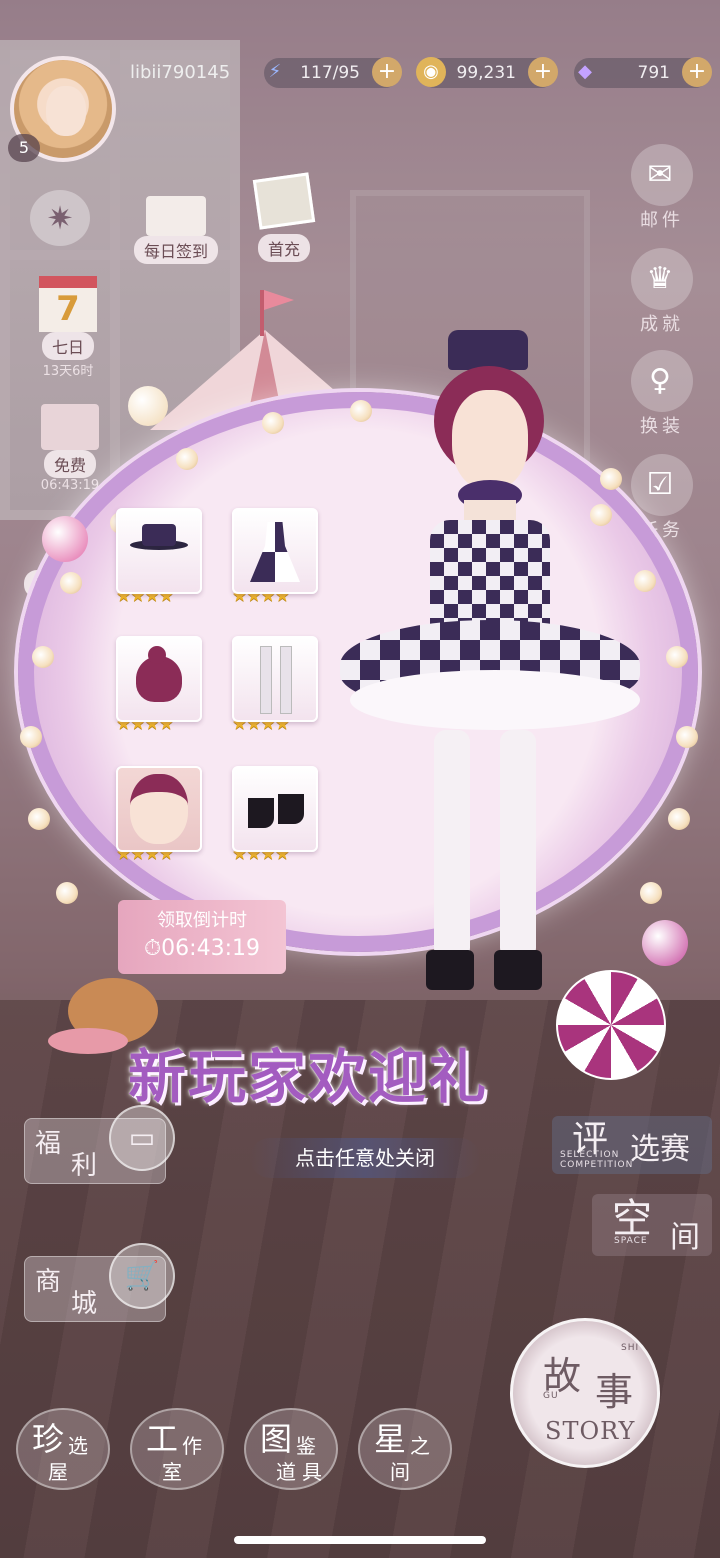 This screenshot has width=720, height=1558. Describe the element at coordinates (652, 1225) in the screenshot. I see `space-button: 空 间 SPACE` at that location.